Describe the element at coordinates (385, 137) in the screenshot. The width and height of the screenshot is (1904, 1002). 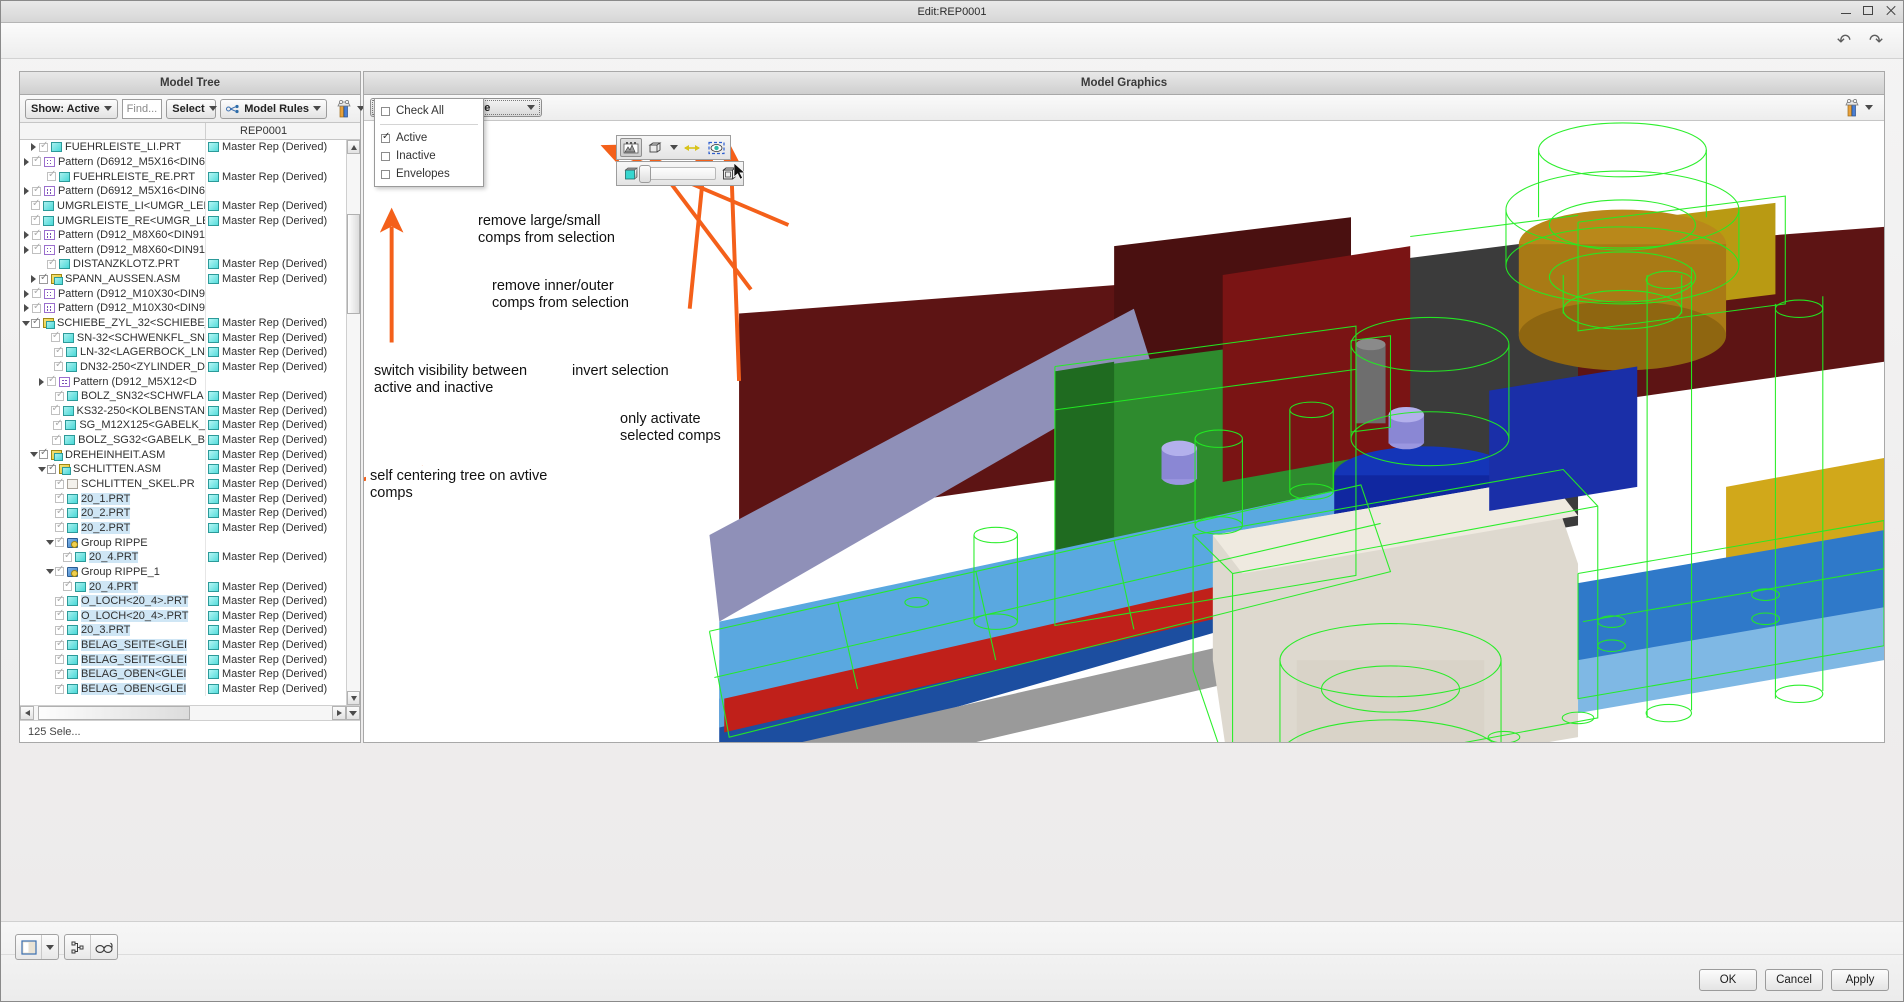
I see `checkbox-active` at that location.